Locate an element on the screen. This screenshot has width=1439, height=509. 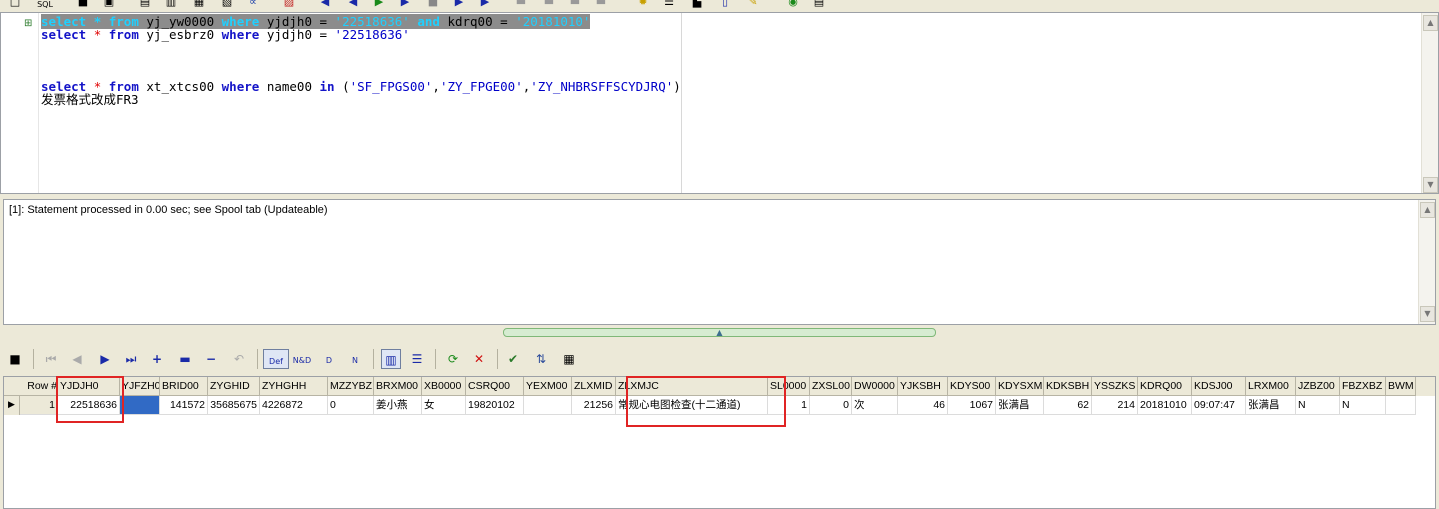
commit2-icon: ▬ is located at coordinates (575, 5).